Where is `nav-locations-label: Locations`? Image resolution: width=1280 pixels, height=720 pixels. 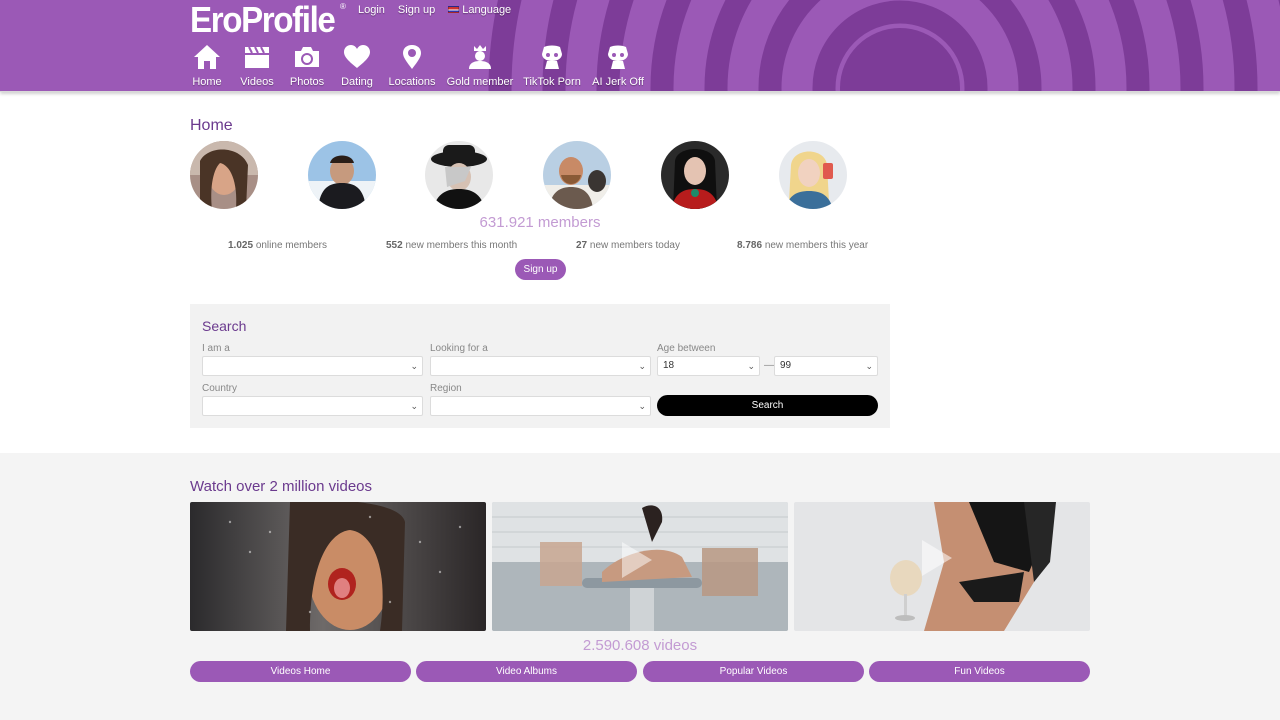
nav-locations-label: Locations is located at coordinates (412, 82).